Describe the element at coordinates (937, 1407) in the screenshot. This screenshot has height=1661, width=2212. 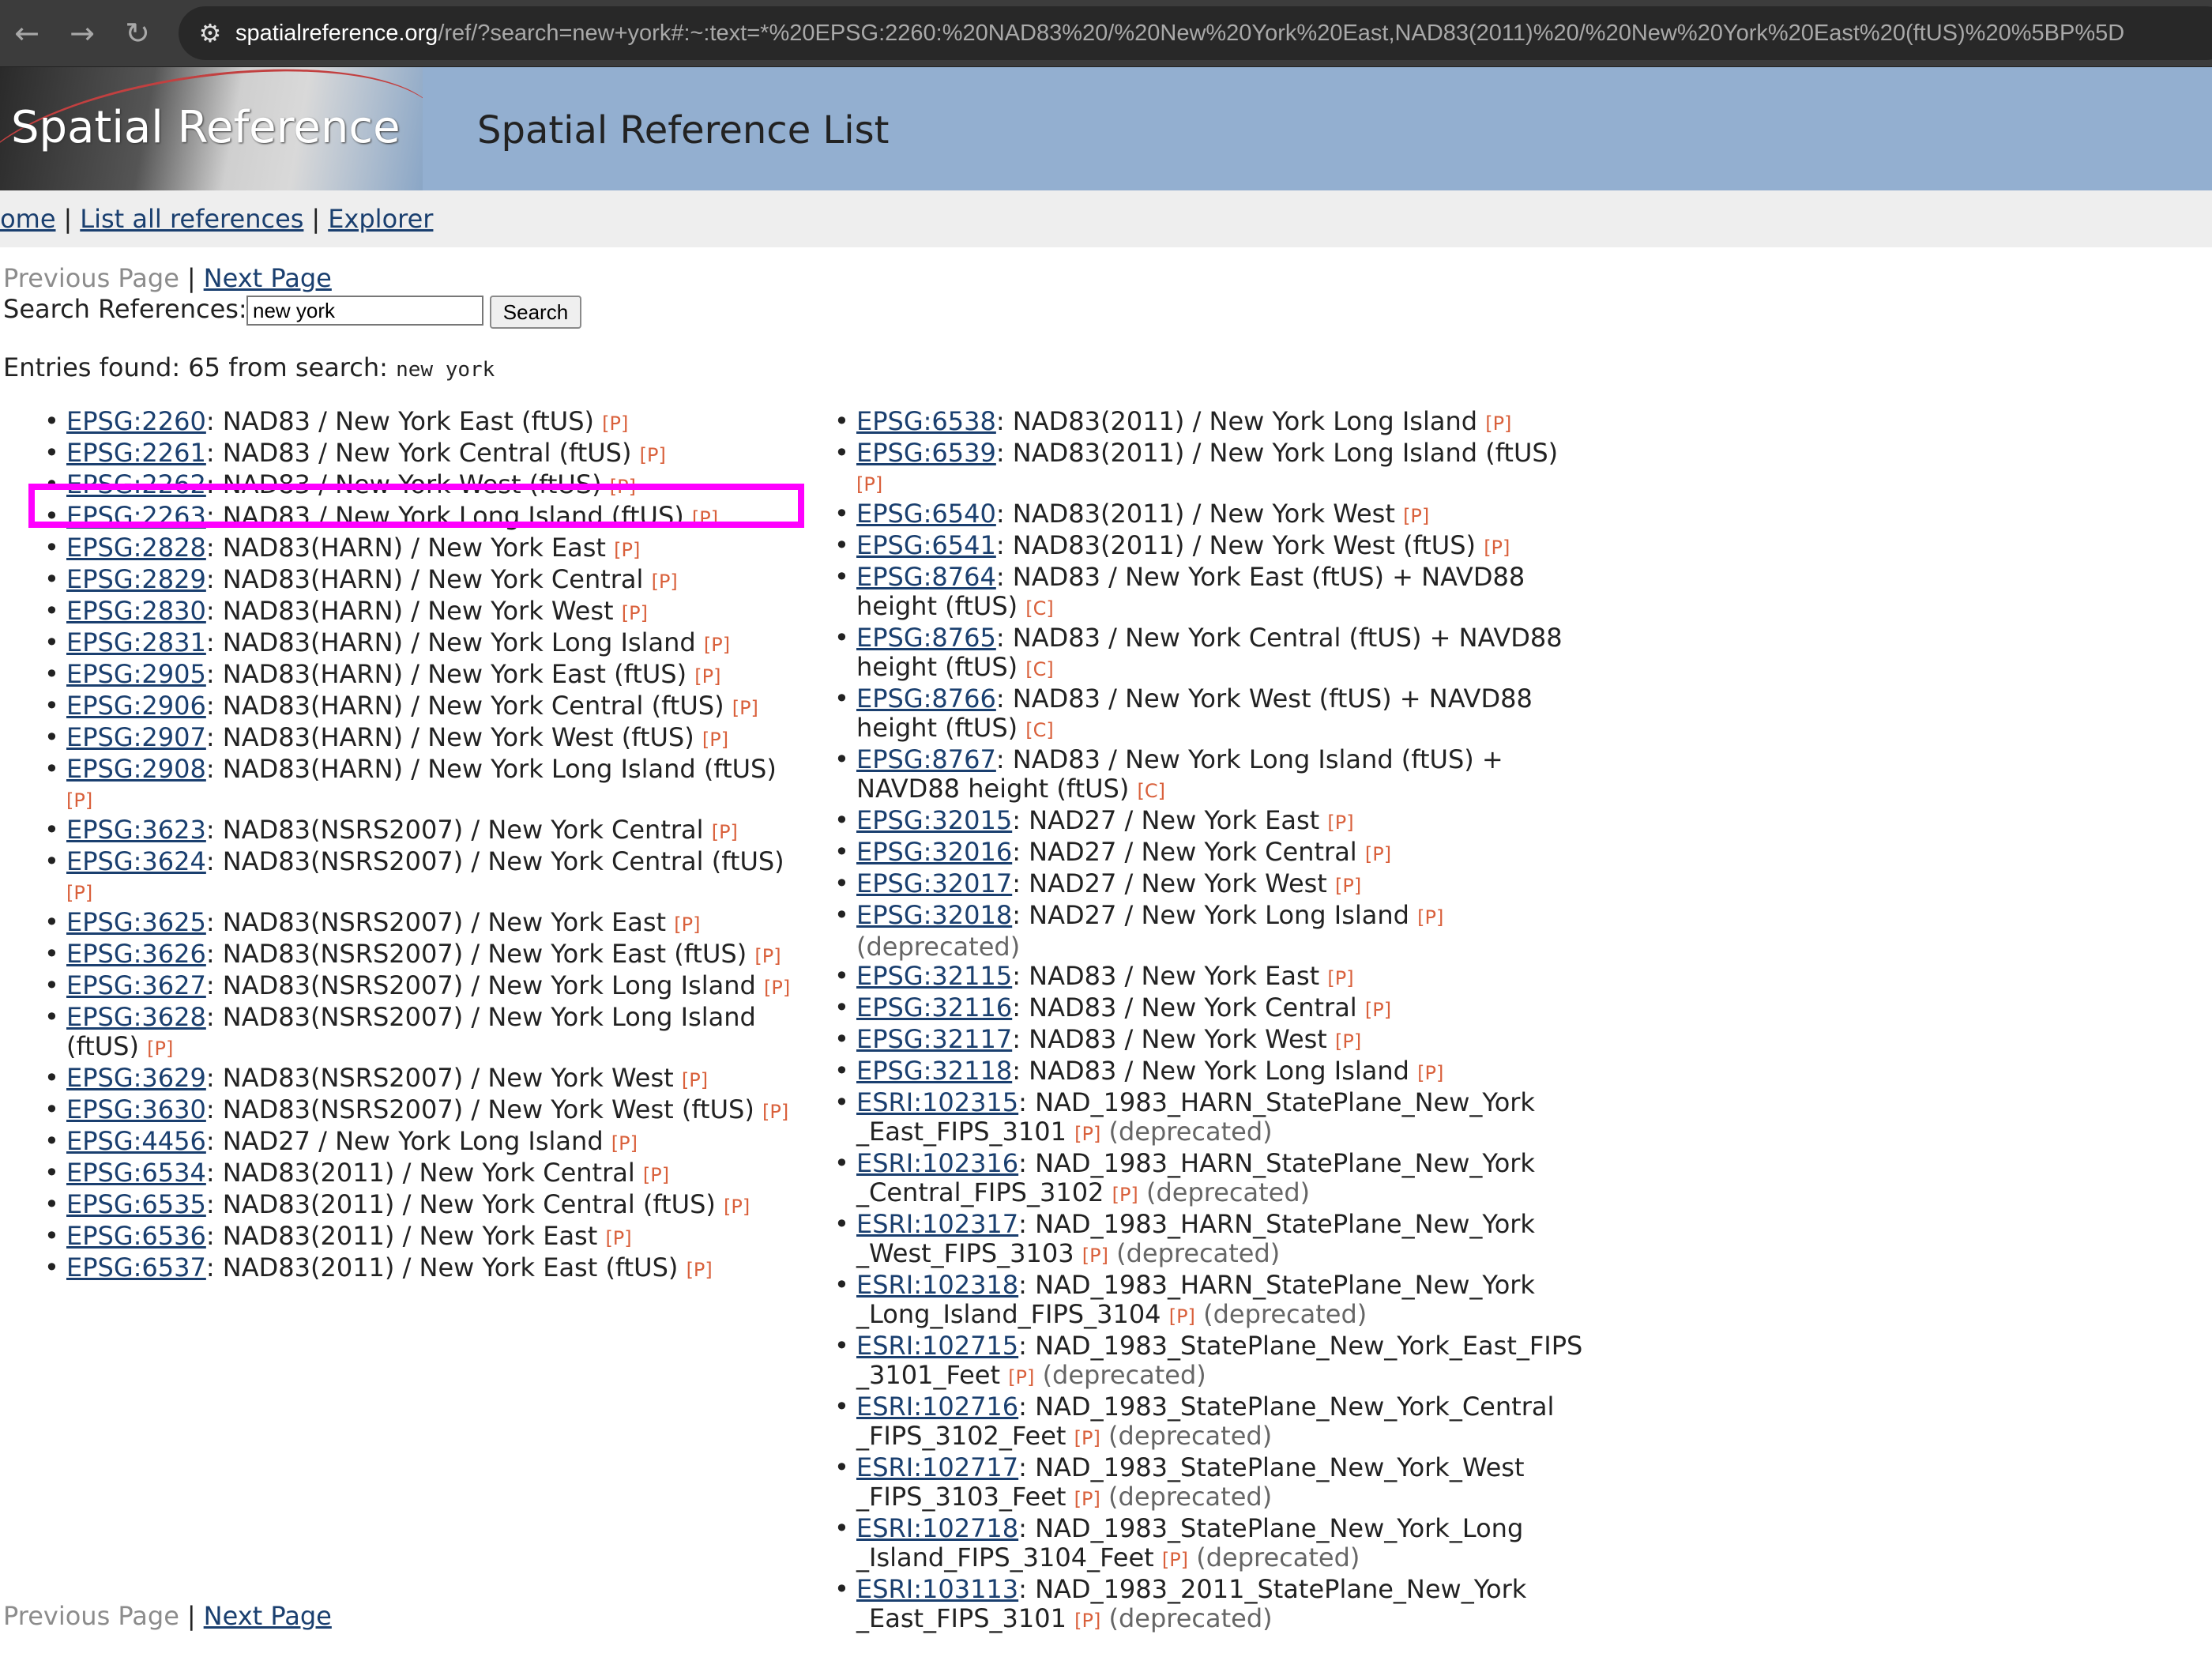
I see `reference-code-link: ESRI:102716` at that location.